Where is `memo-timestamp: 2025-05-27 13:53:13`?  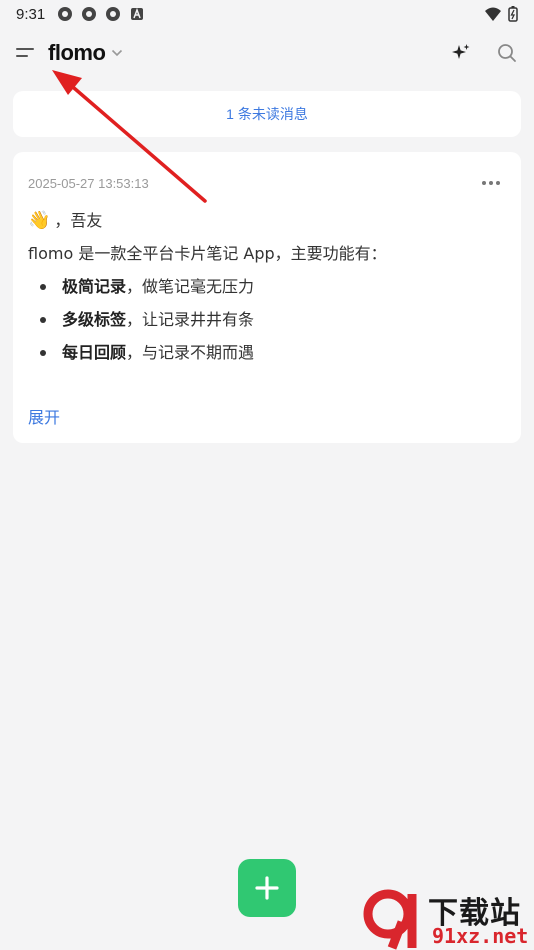 memo-timestamp: 2025-05-27 13:53:13 is located at coordinates (88, 183).